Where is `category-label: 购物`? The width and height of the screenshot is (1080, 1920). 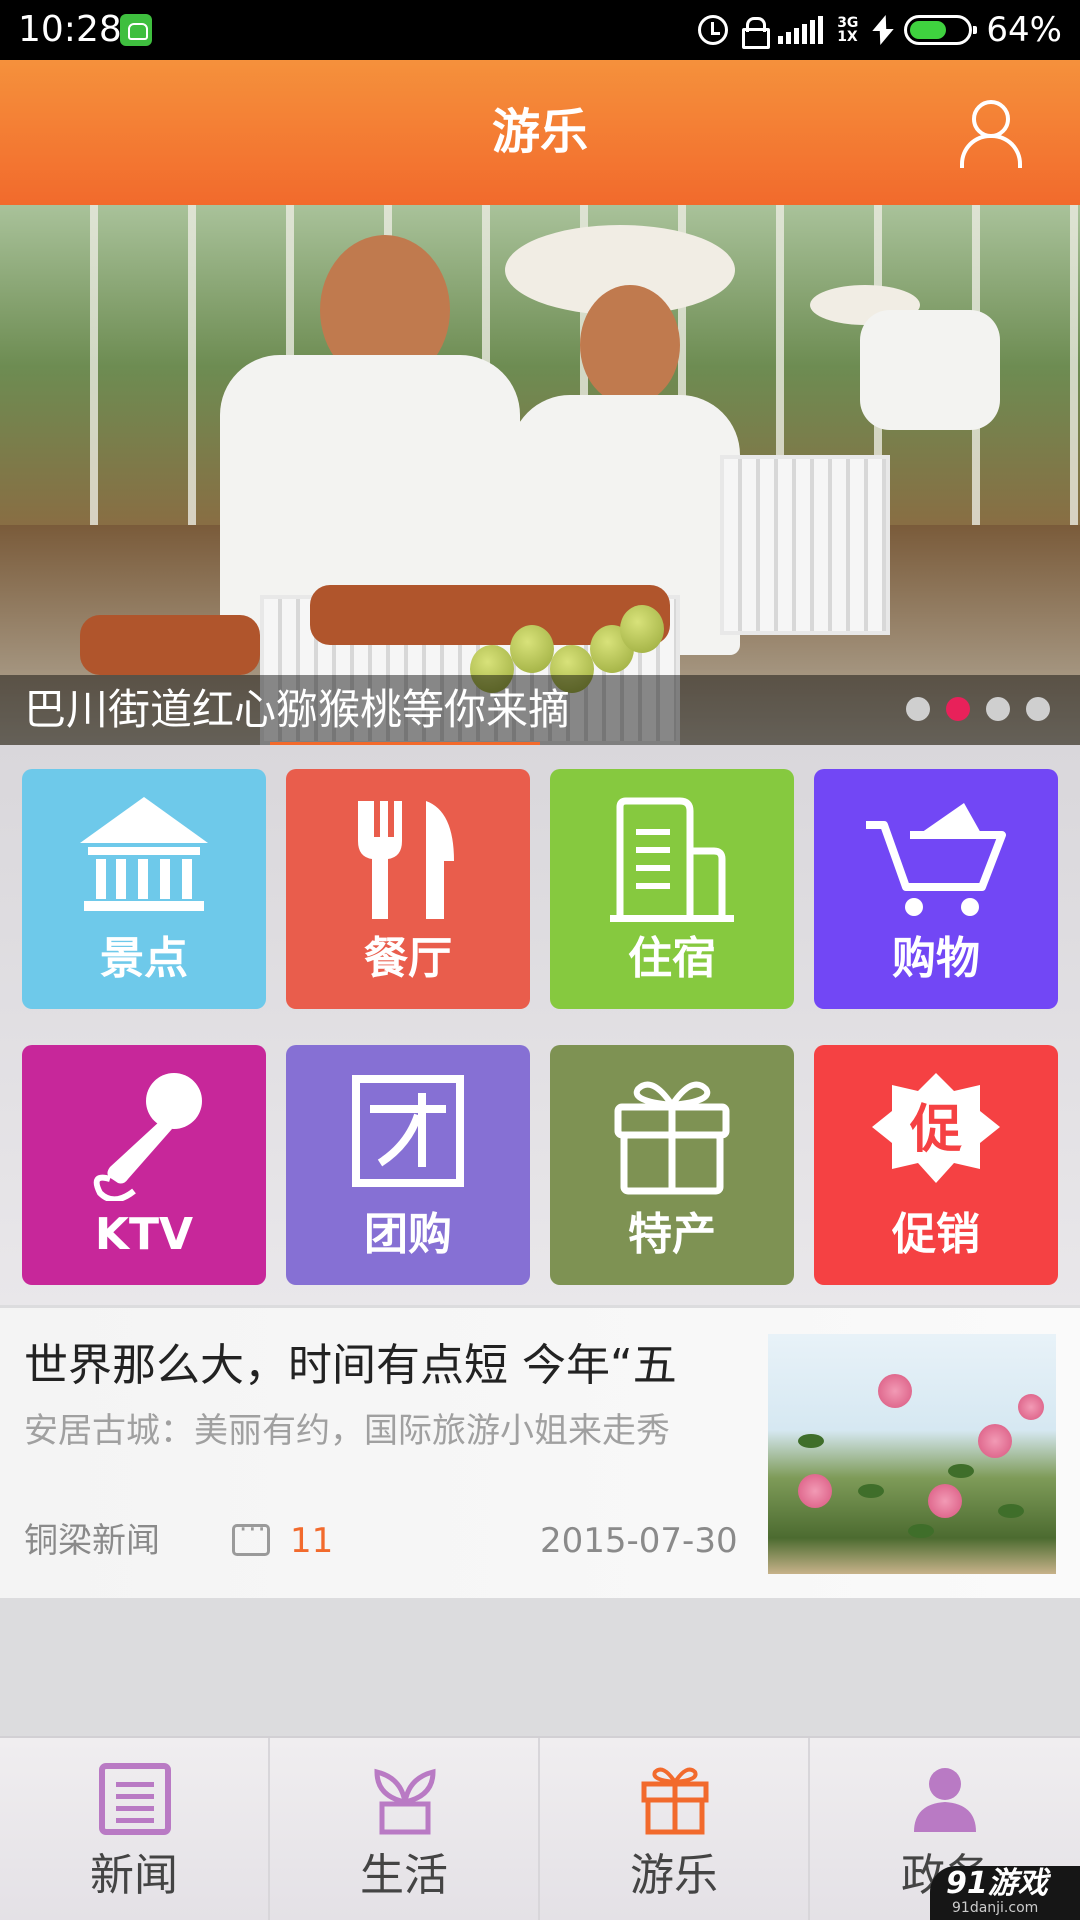 category-label: 购物 is located at coordinates (936, 958).